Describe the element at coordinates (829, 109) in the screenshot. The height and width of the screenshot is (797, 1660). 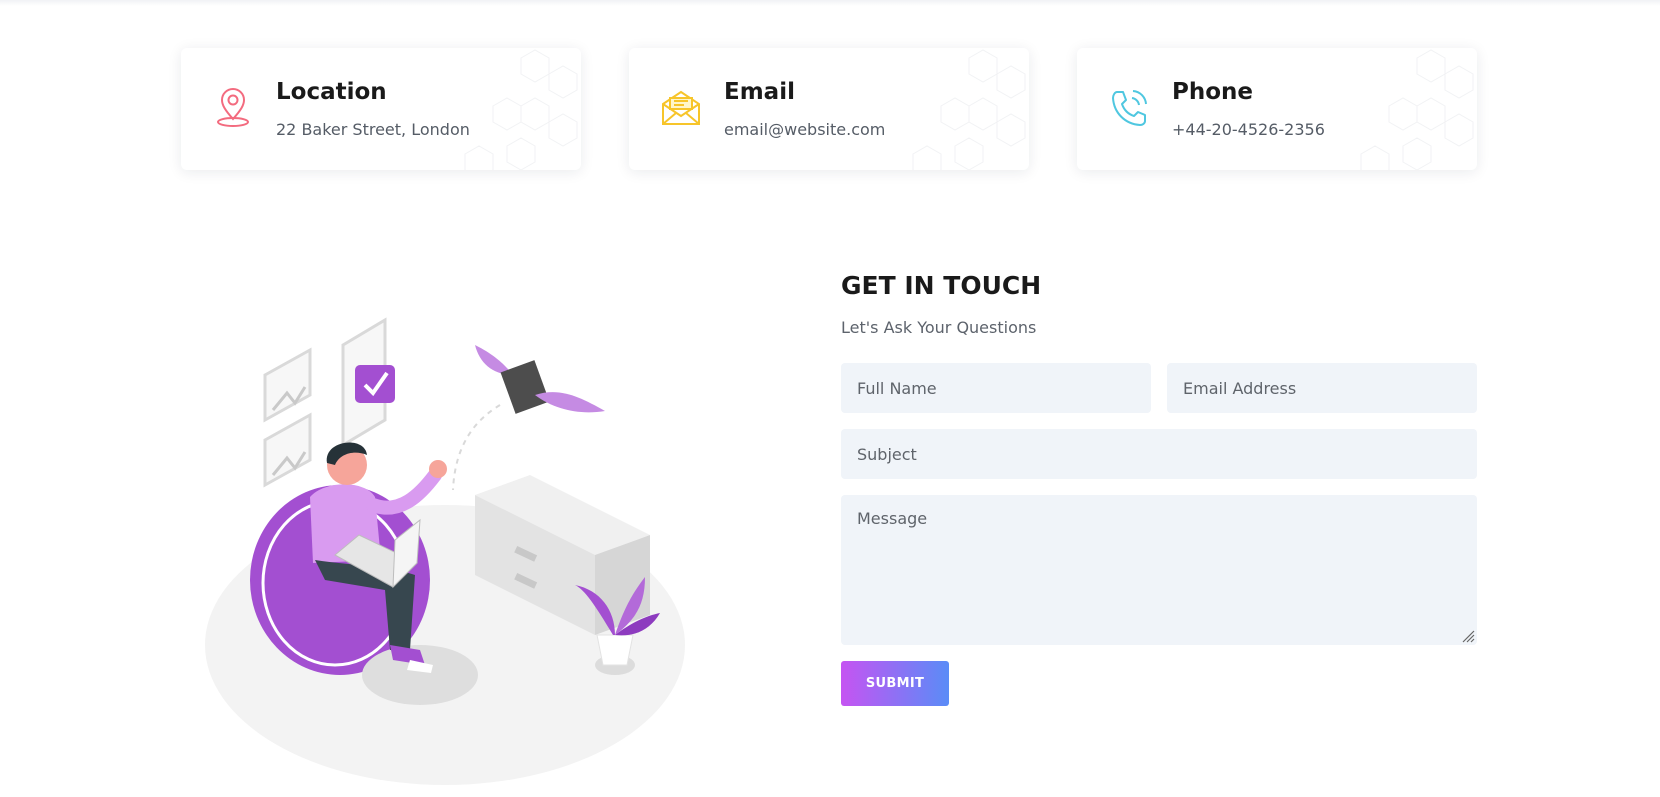
I see `email-card: Email email@website.com` at that location.